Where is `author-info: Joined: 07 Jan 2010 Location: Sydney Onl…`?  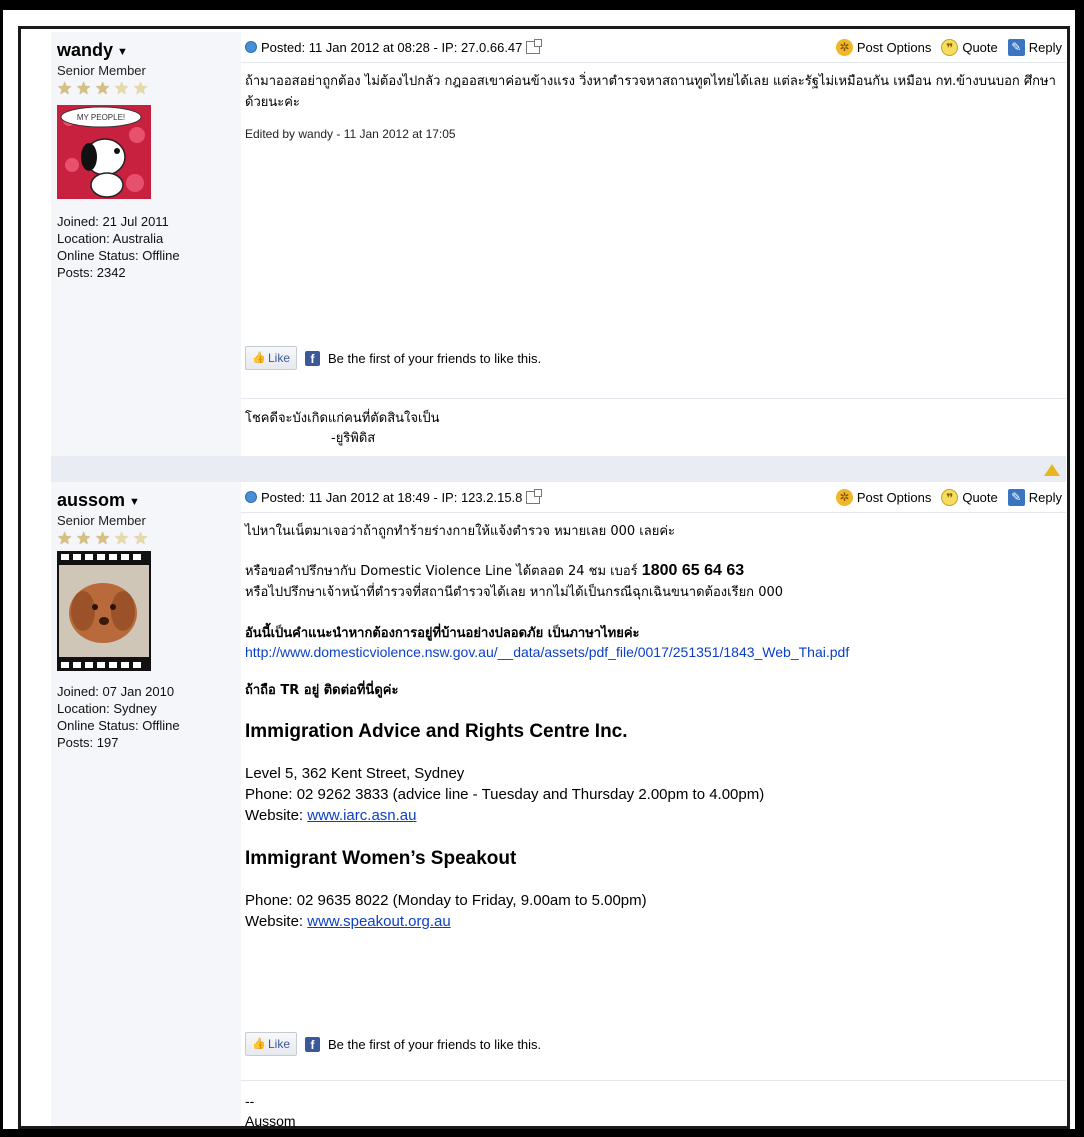
author-info: Joined: 07 Jan 2010 Location: Sydney Onl… is located at coordinates (149, 717).